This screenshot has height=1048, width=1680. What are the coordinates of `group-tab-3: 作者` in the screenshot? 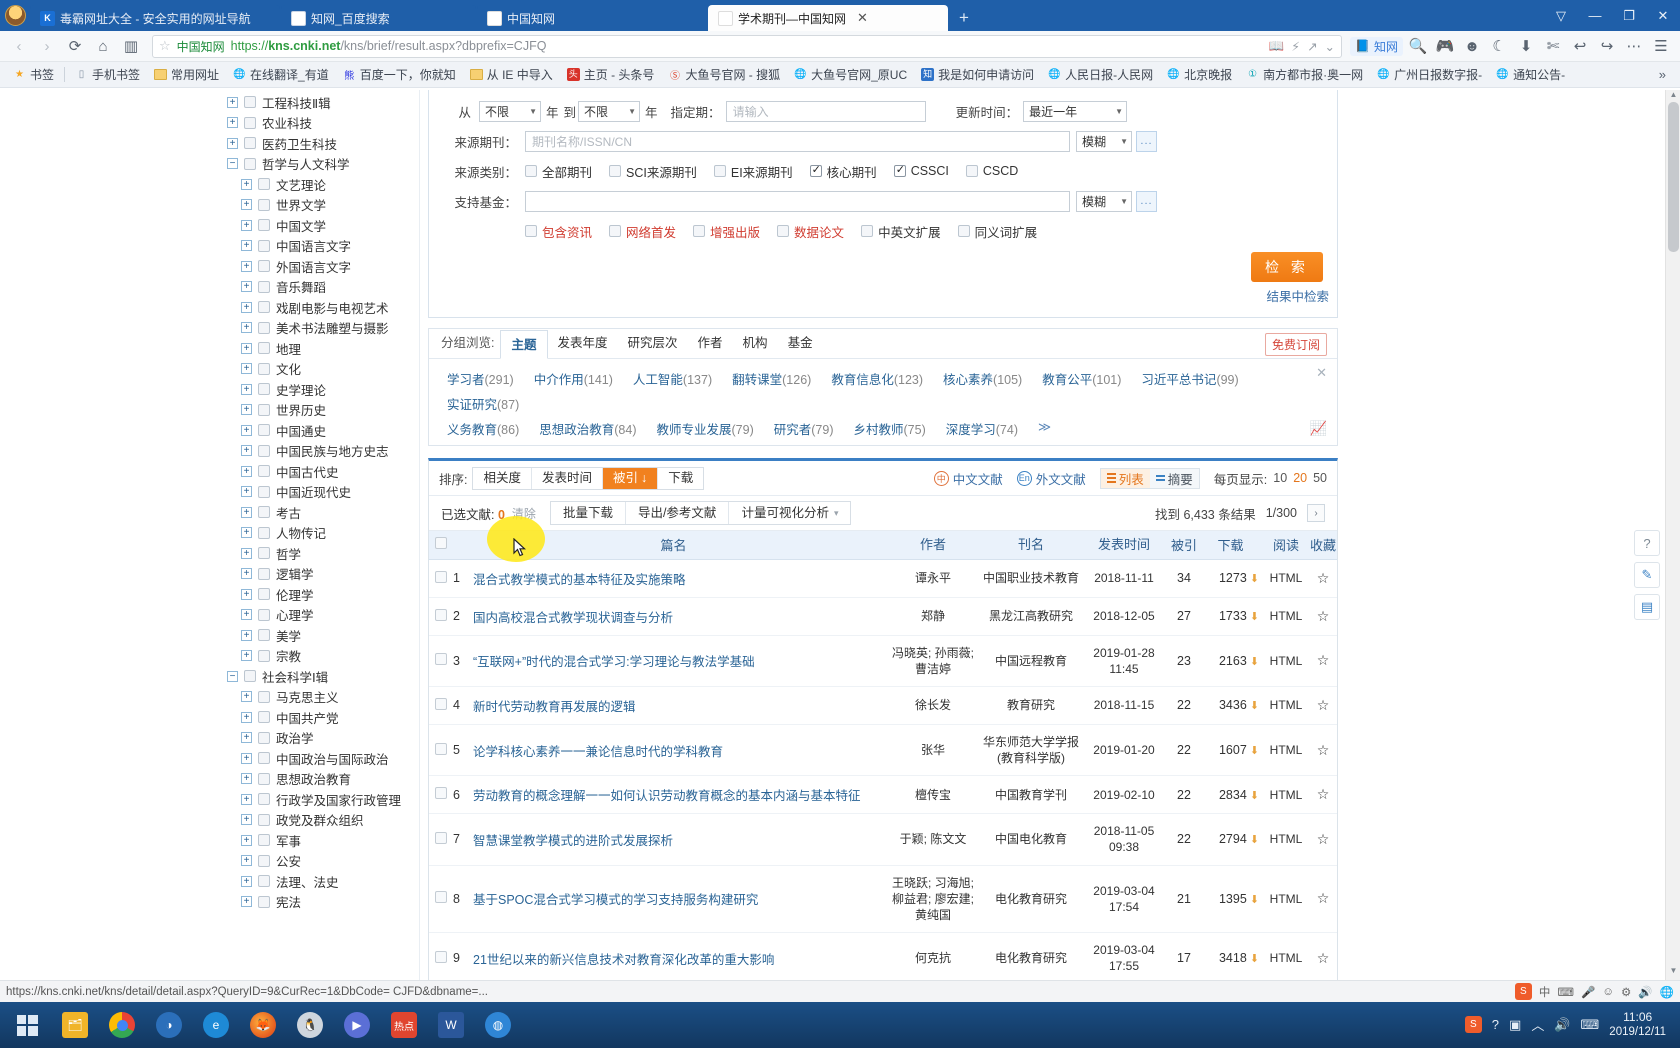 It's located at (710, 343).